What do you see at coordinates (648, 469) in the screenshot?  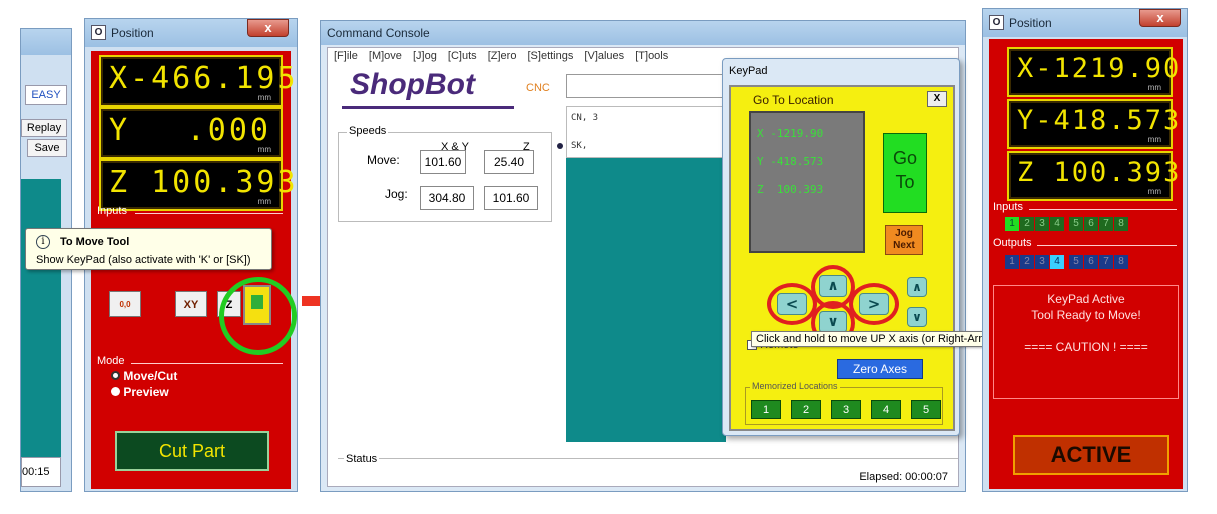 I see `status-group: Status Elapsed: 00:00:07` at bounding box center [648, 469].